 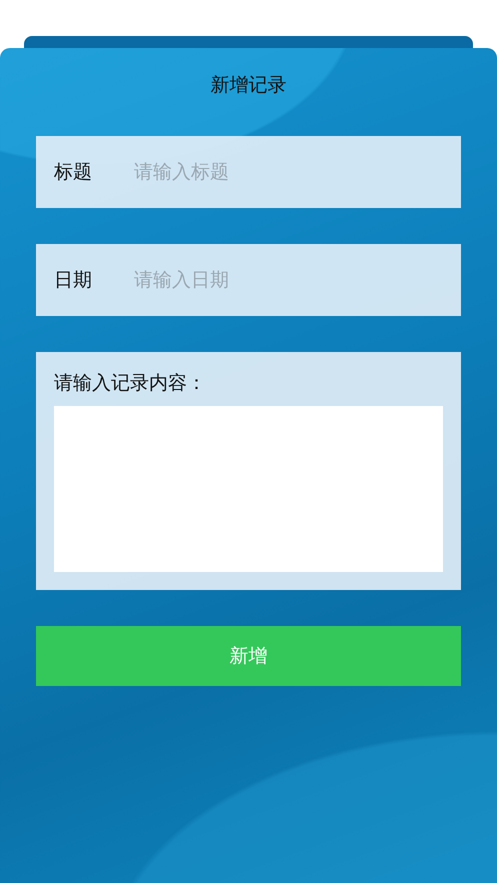 What do you see at coordinates (130, 383) in the screenshot?
I see `content-label: 请输入记录内容：` at bounding box center [130, 383].